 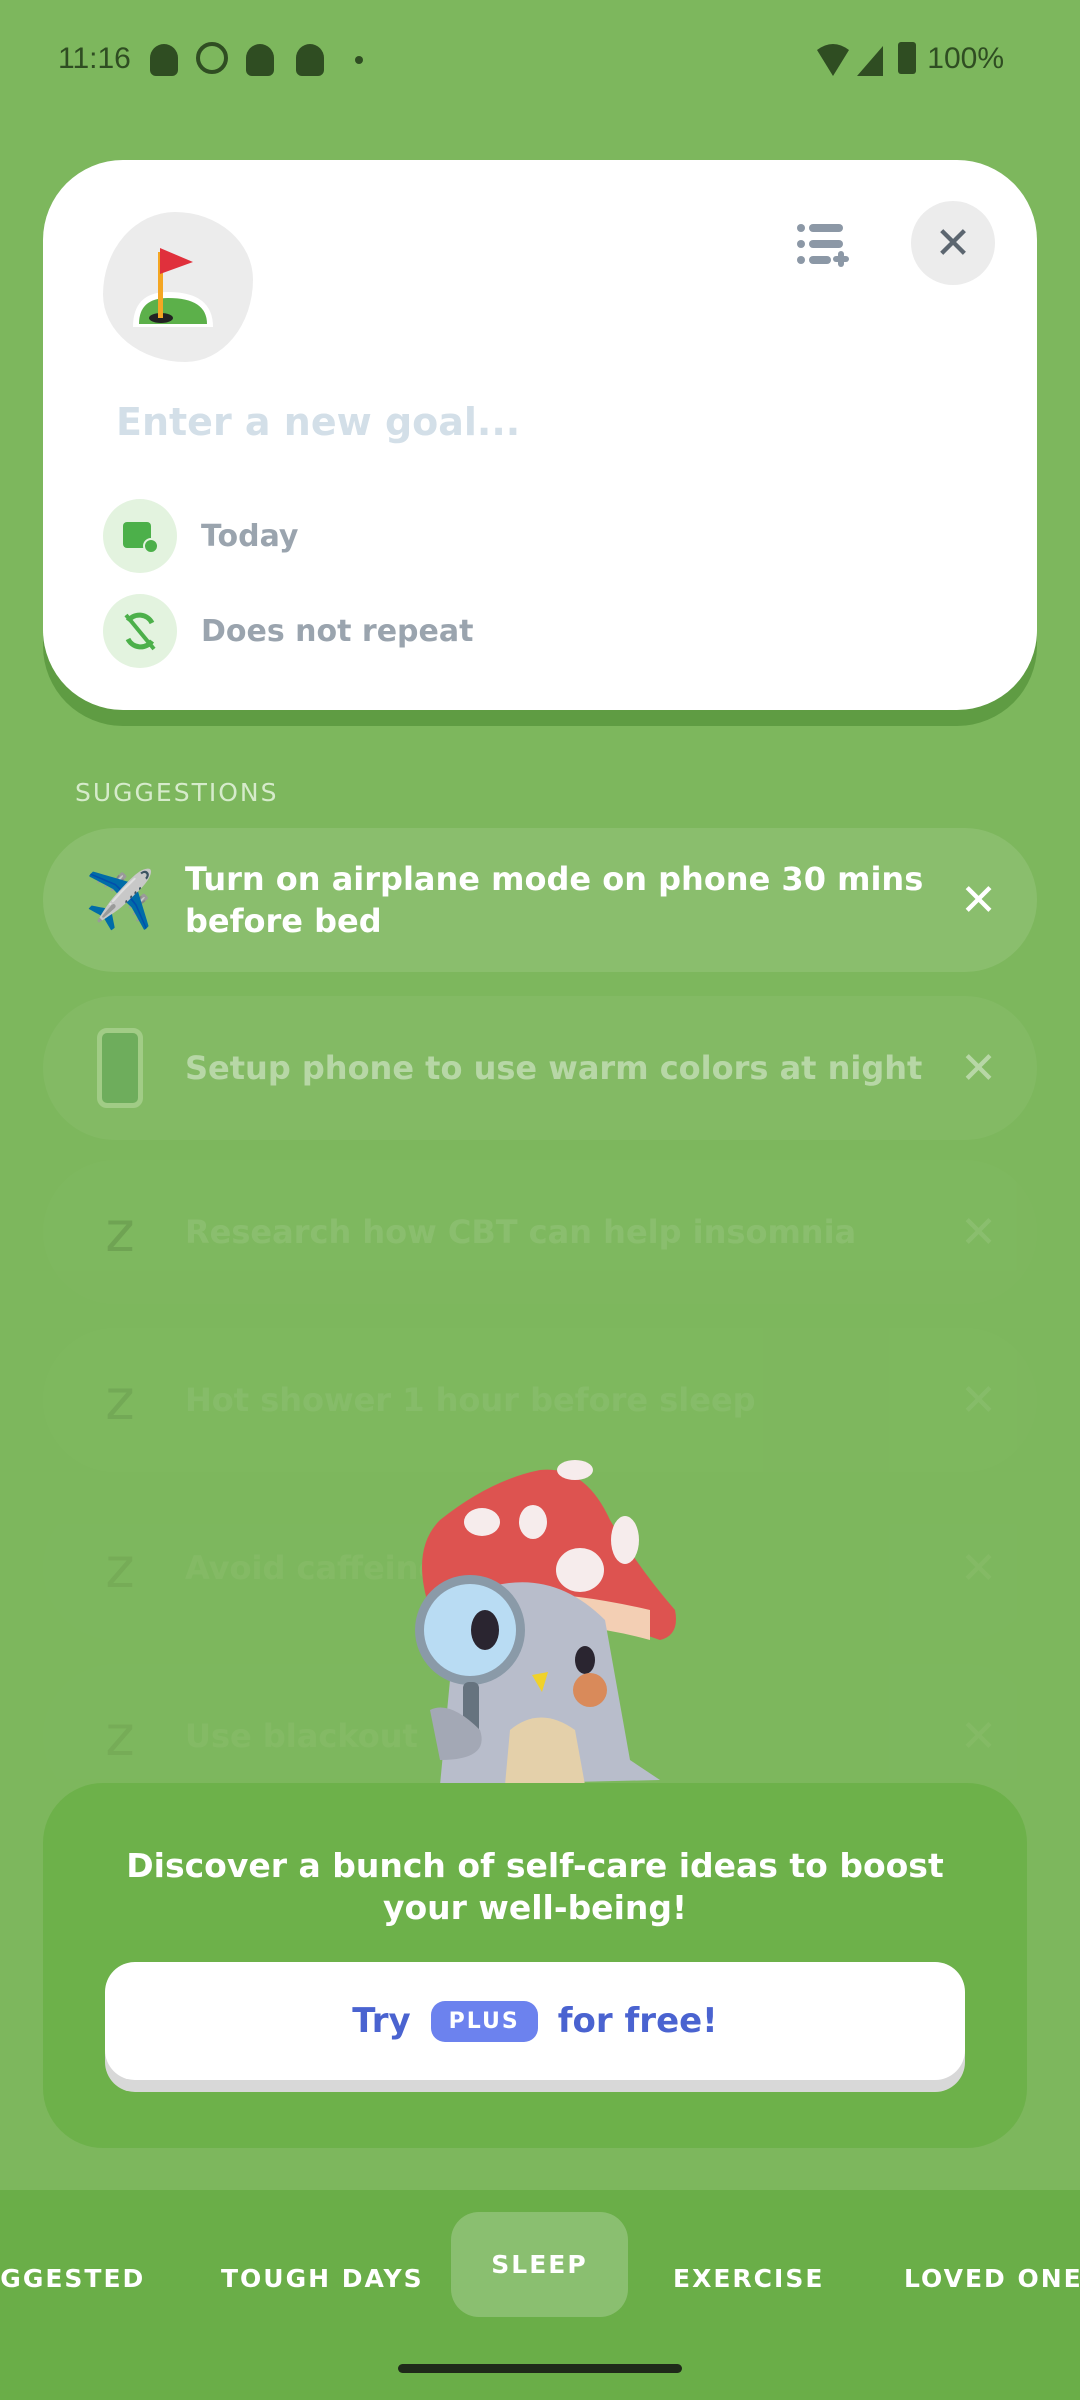 I want to click on tab-exercise: EXERCISE, so click(x=748, y=2278).